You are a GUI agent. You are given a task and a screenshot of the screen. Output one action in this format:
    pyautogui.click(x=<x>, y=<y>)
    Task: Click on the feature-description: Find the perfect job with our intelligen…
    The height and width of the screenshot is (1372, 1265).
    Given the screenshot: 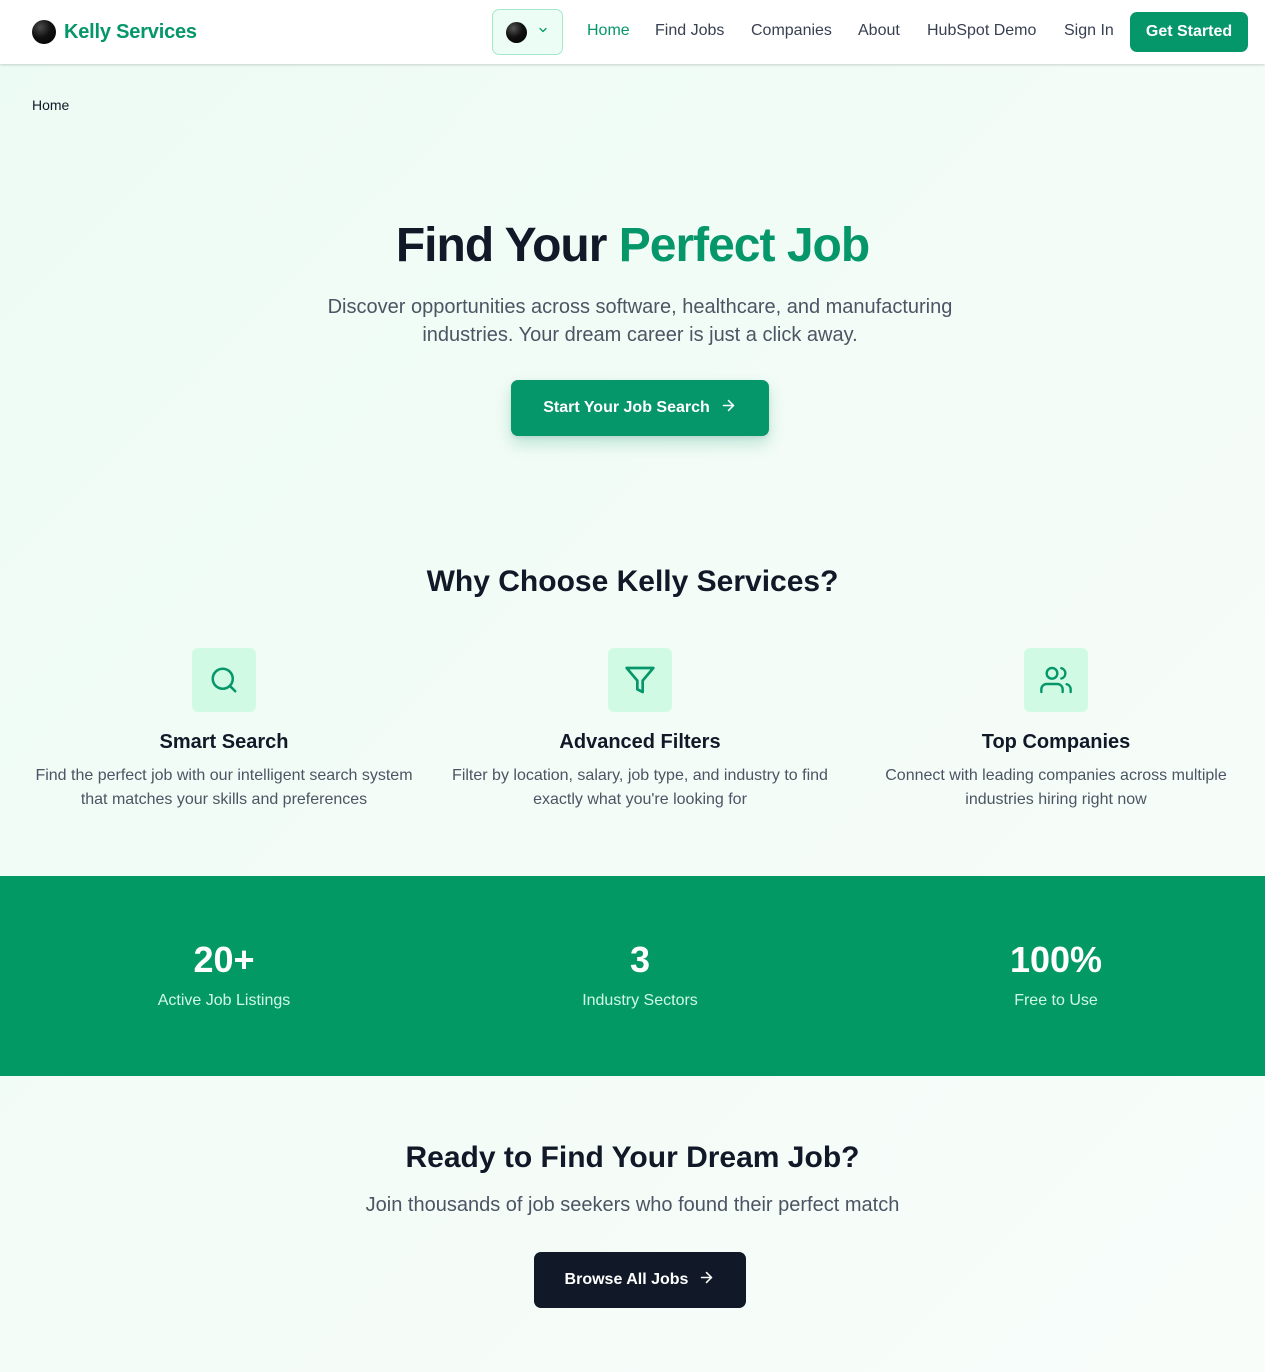 What is the action you would take?
    pyautogui.click(x=224, y=787)
    